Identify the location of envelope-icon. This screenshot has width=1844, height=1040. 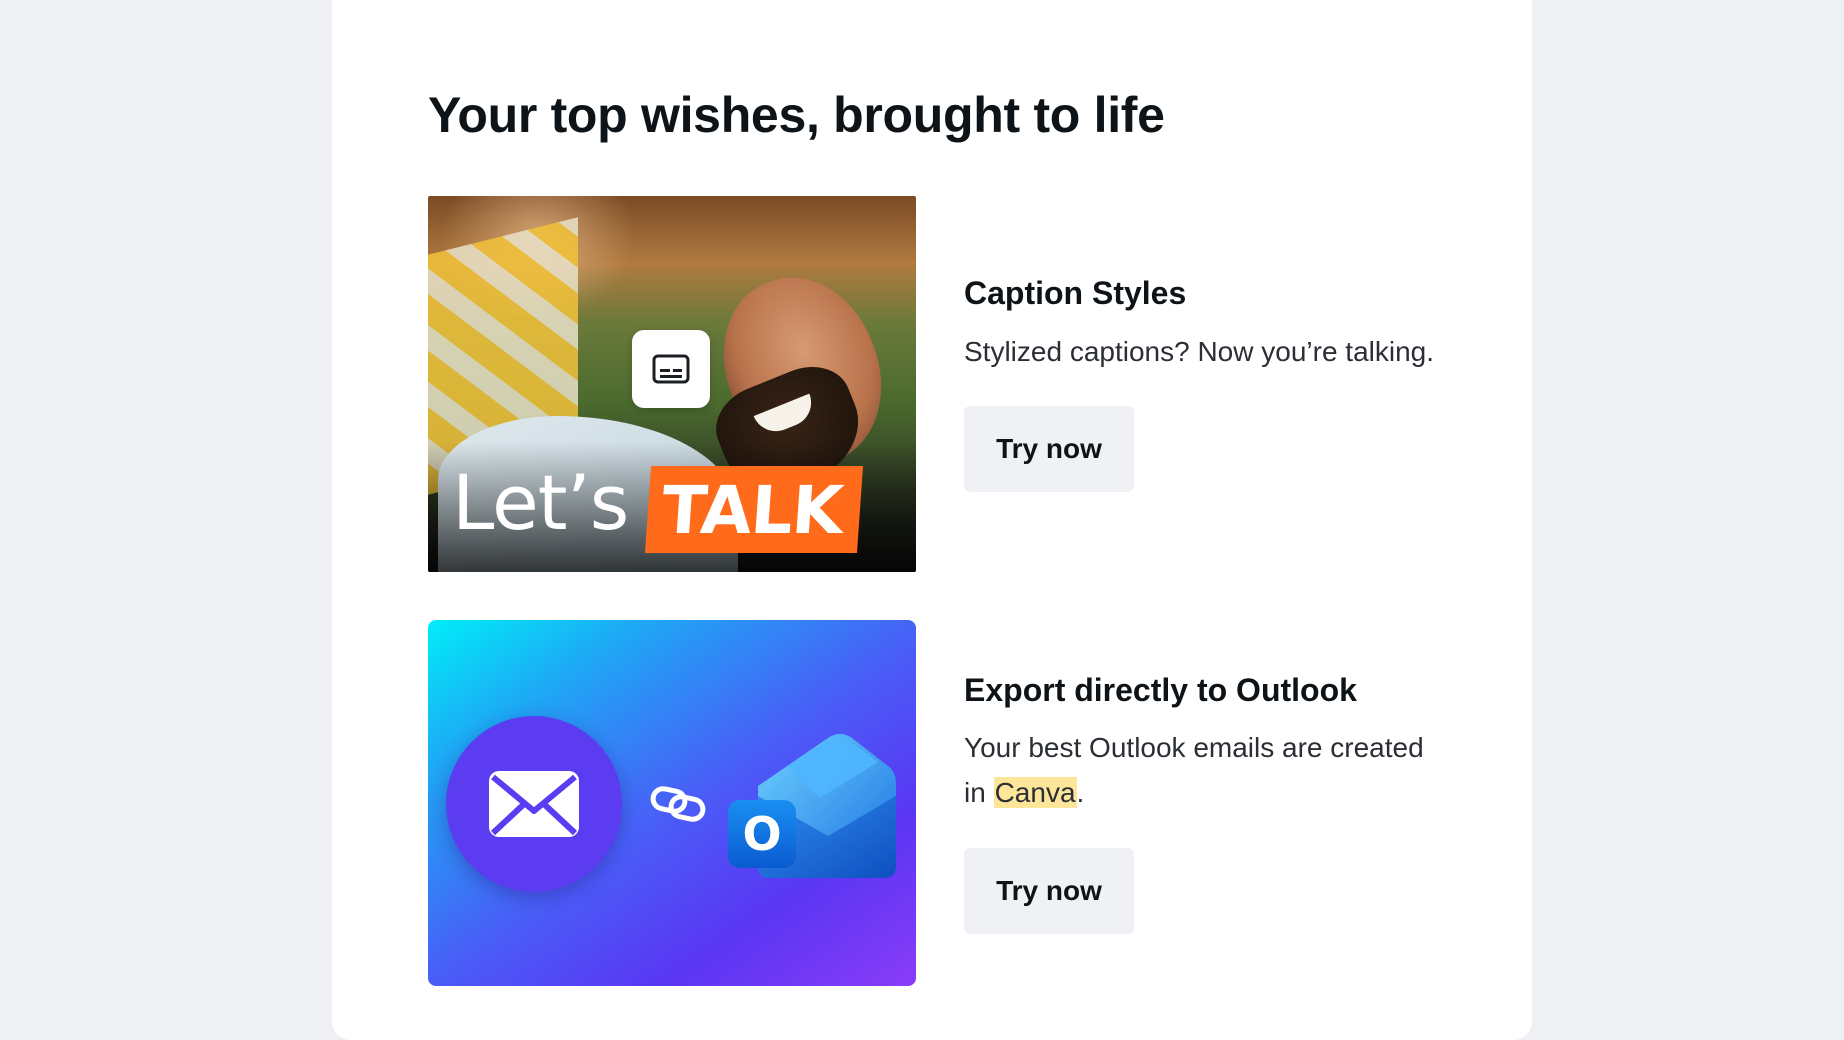
(534, 804).